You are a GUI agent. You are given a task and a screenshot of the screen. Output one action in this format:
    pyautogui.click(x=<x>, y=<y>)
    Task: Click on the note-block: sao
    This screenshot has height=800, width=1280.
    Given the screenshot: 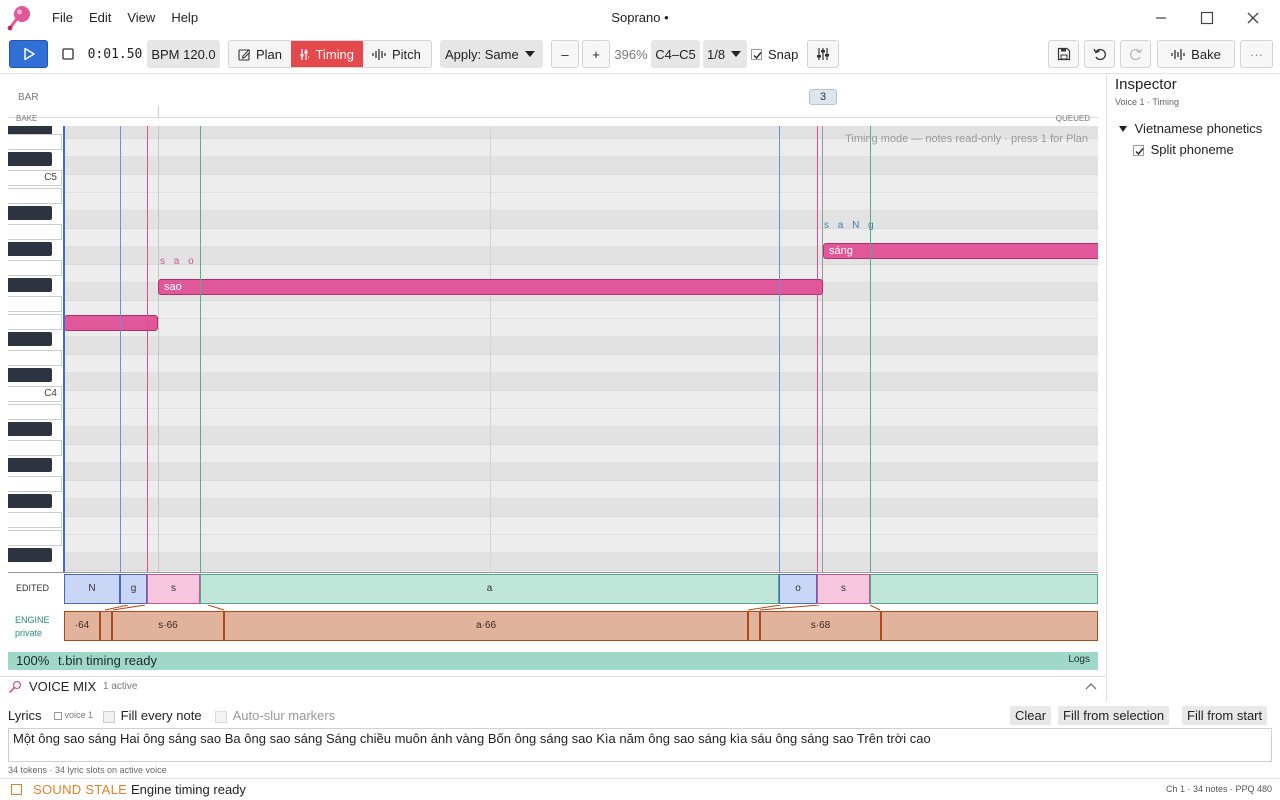 What is the action you would take?
    pyautogui.click(x=490, y=287)
    